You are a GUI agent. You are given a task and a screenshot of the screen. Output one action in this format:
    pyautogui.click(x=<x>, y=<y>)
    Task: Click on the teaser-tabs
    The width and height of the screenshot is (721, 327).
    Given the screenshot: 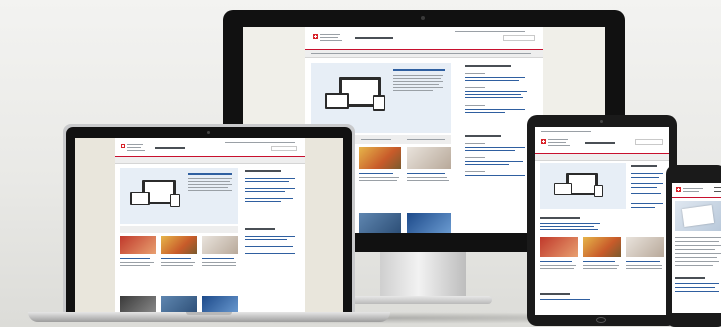 What is the action you would take?
    pyautogui.click(x=179, y=229)
    